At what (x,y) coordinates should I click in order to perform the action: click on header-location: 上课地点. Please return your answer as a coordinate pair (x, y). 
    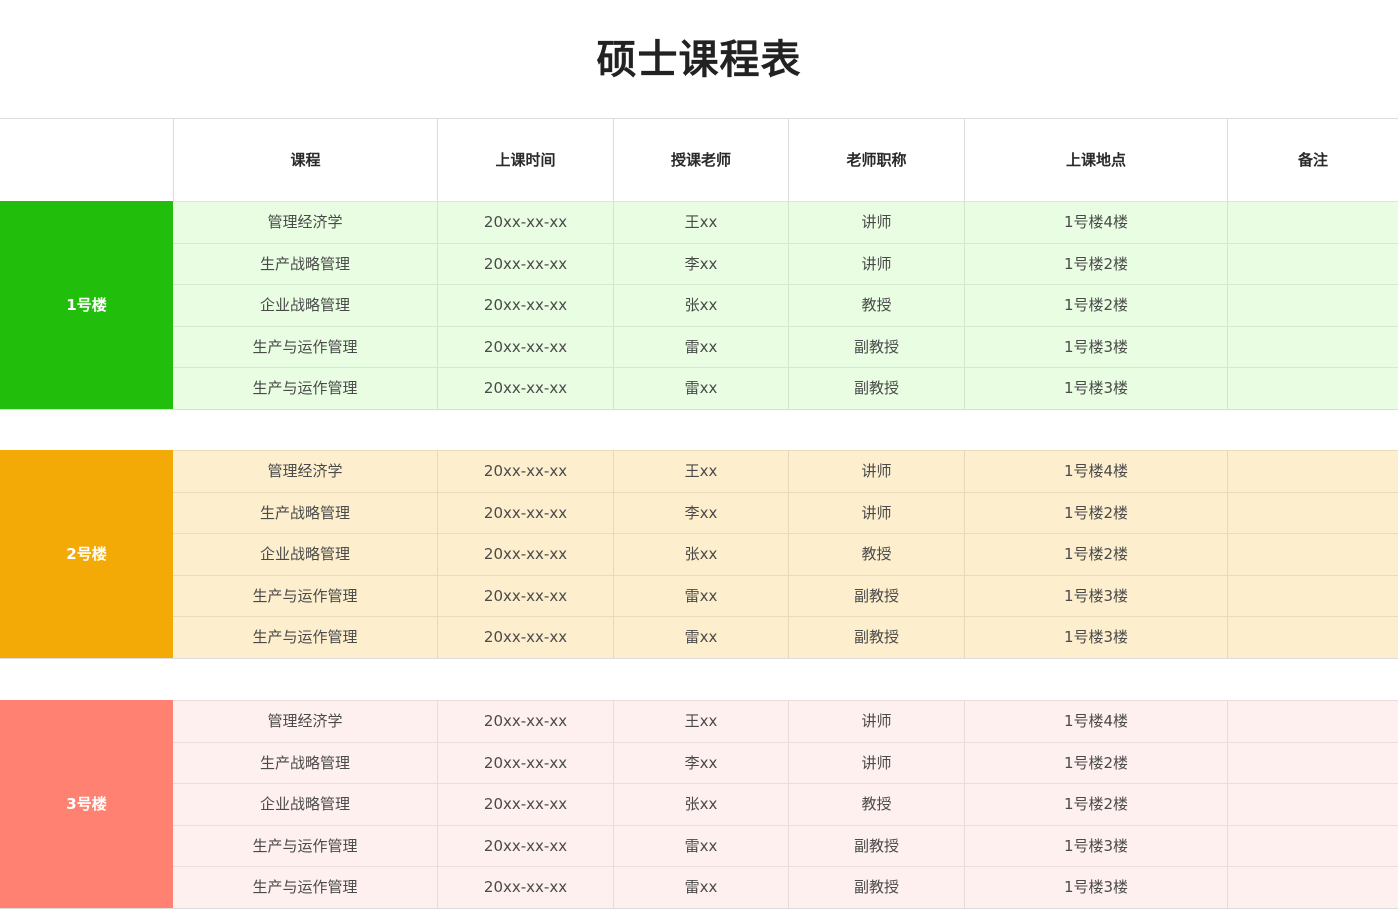
    Looking at the image, I should click on (1095, 160).